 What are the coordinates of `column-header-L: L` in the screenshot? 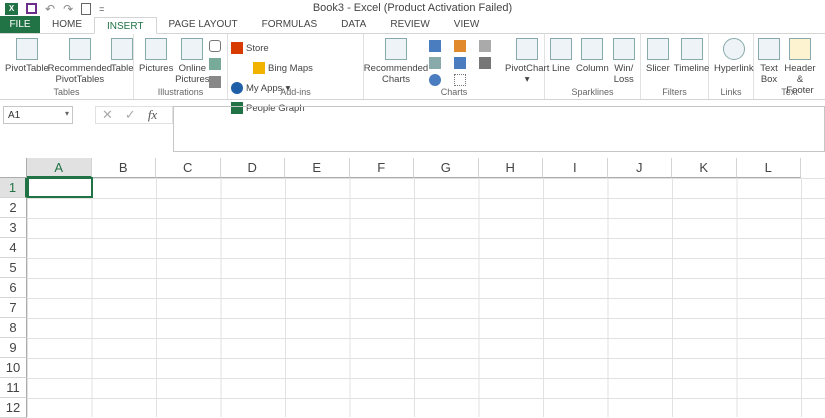 It's located at (768, 168).